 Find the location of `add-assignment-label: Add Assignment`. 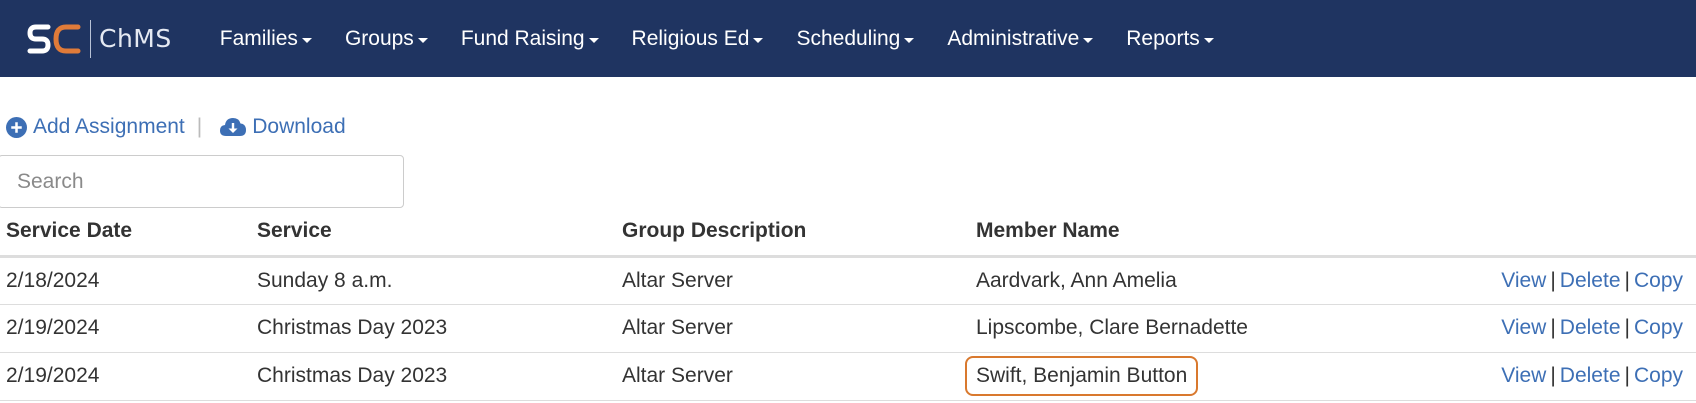

add-assignment-label: Add Assignment is located at coordinates (109, 126).